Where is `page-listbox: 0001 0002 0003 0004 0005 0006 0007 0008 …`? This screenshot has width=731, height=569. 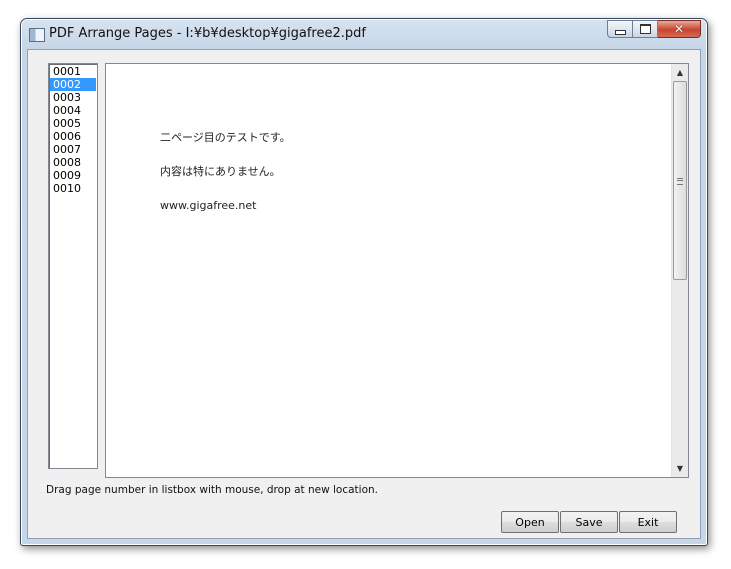 page-listbox: 0001 0002 0003 0004 0005 0006 0007 0008 … is located at coordinates (73, 266).